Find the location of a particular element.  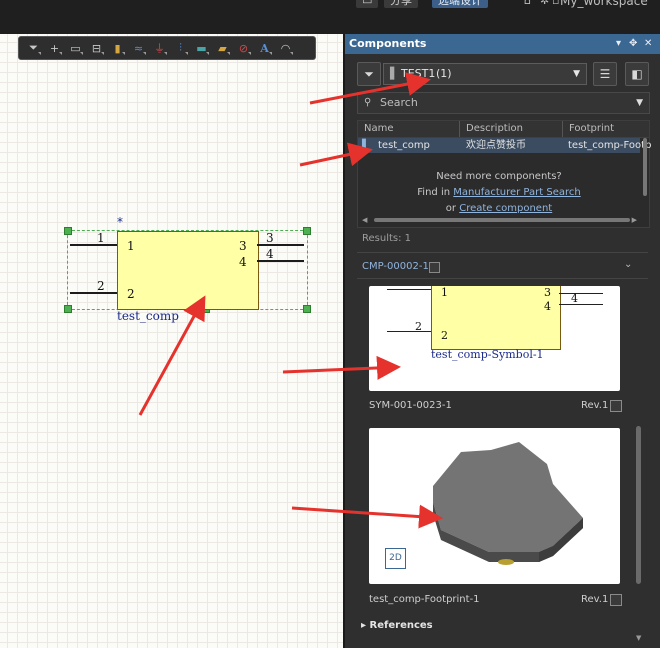

pin-4-number: 4 is located at coordinates (270, 254).